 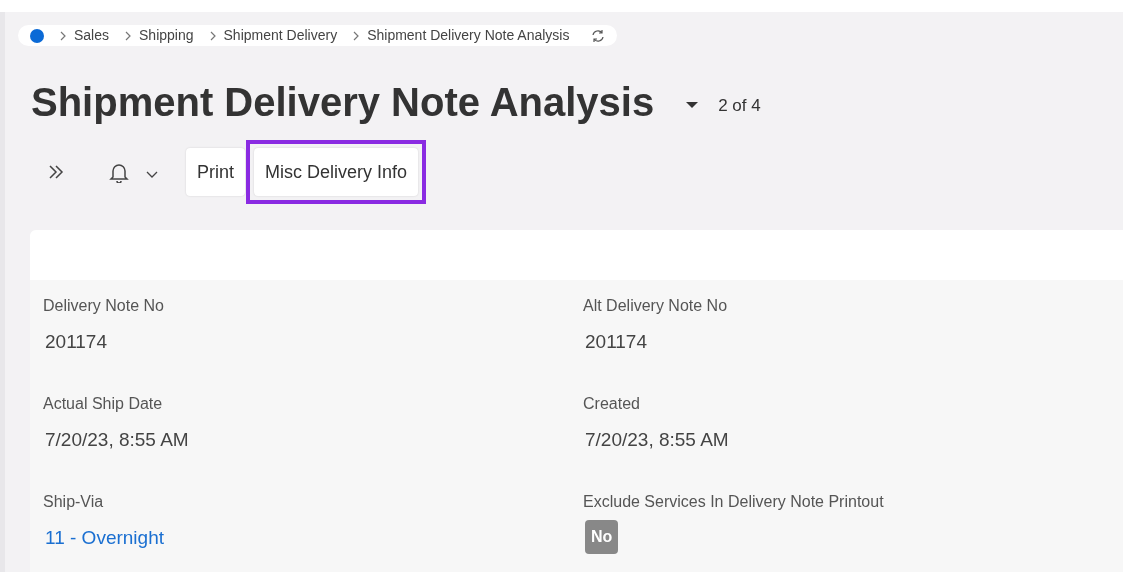 What do you see at coordinates (343, 102) in the screenshot?
I see `page-title: Shipment Delivery Note Analysis` at bounding box center [343, 102].